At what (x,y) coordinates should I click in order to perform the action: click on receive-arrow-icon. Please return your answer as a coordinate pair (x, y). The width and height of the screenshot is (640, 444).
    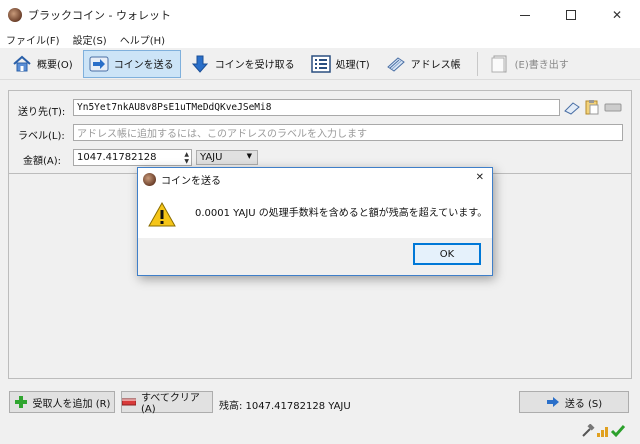
    Looking at the image, I should click on (200, 64).